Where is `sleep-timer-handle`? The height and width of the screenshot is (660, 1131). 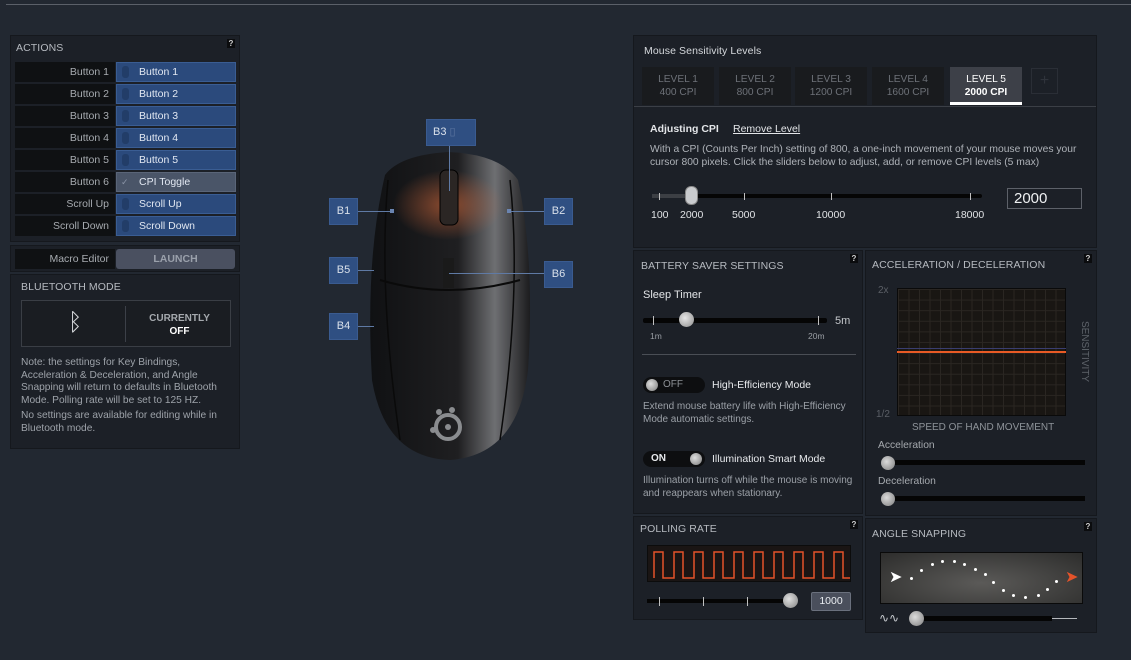 sleep-timer-handle is located at coordinates (686, 319).